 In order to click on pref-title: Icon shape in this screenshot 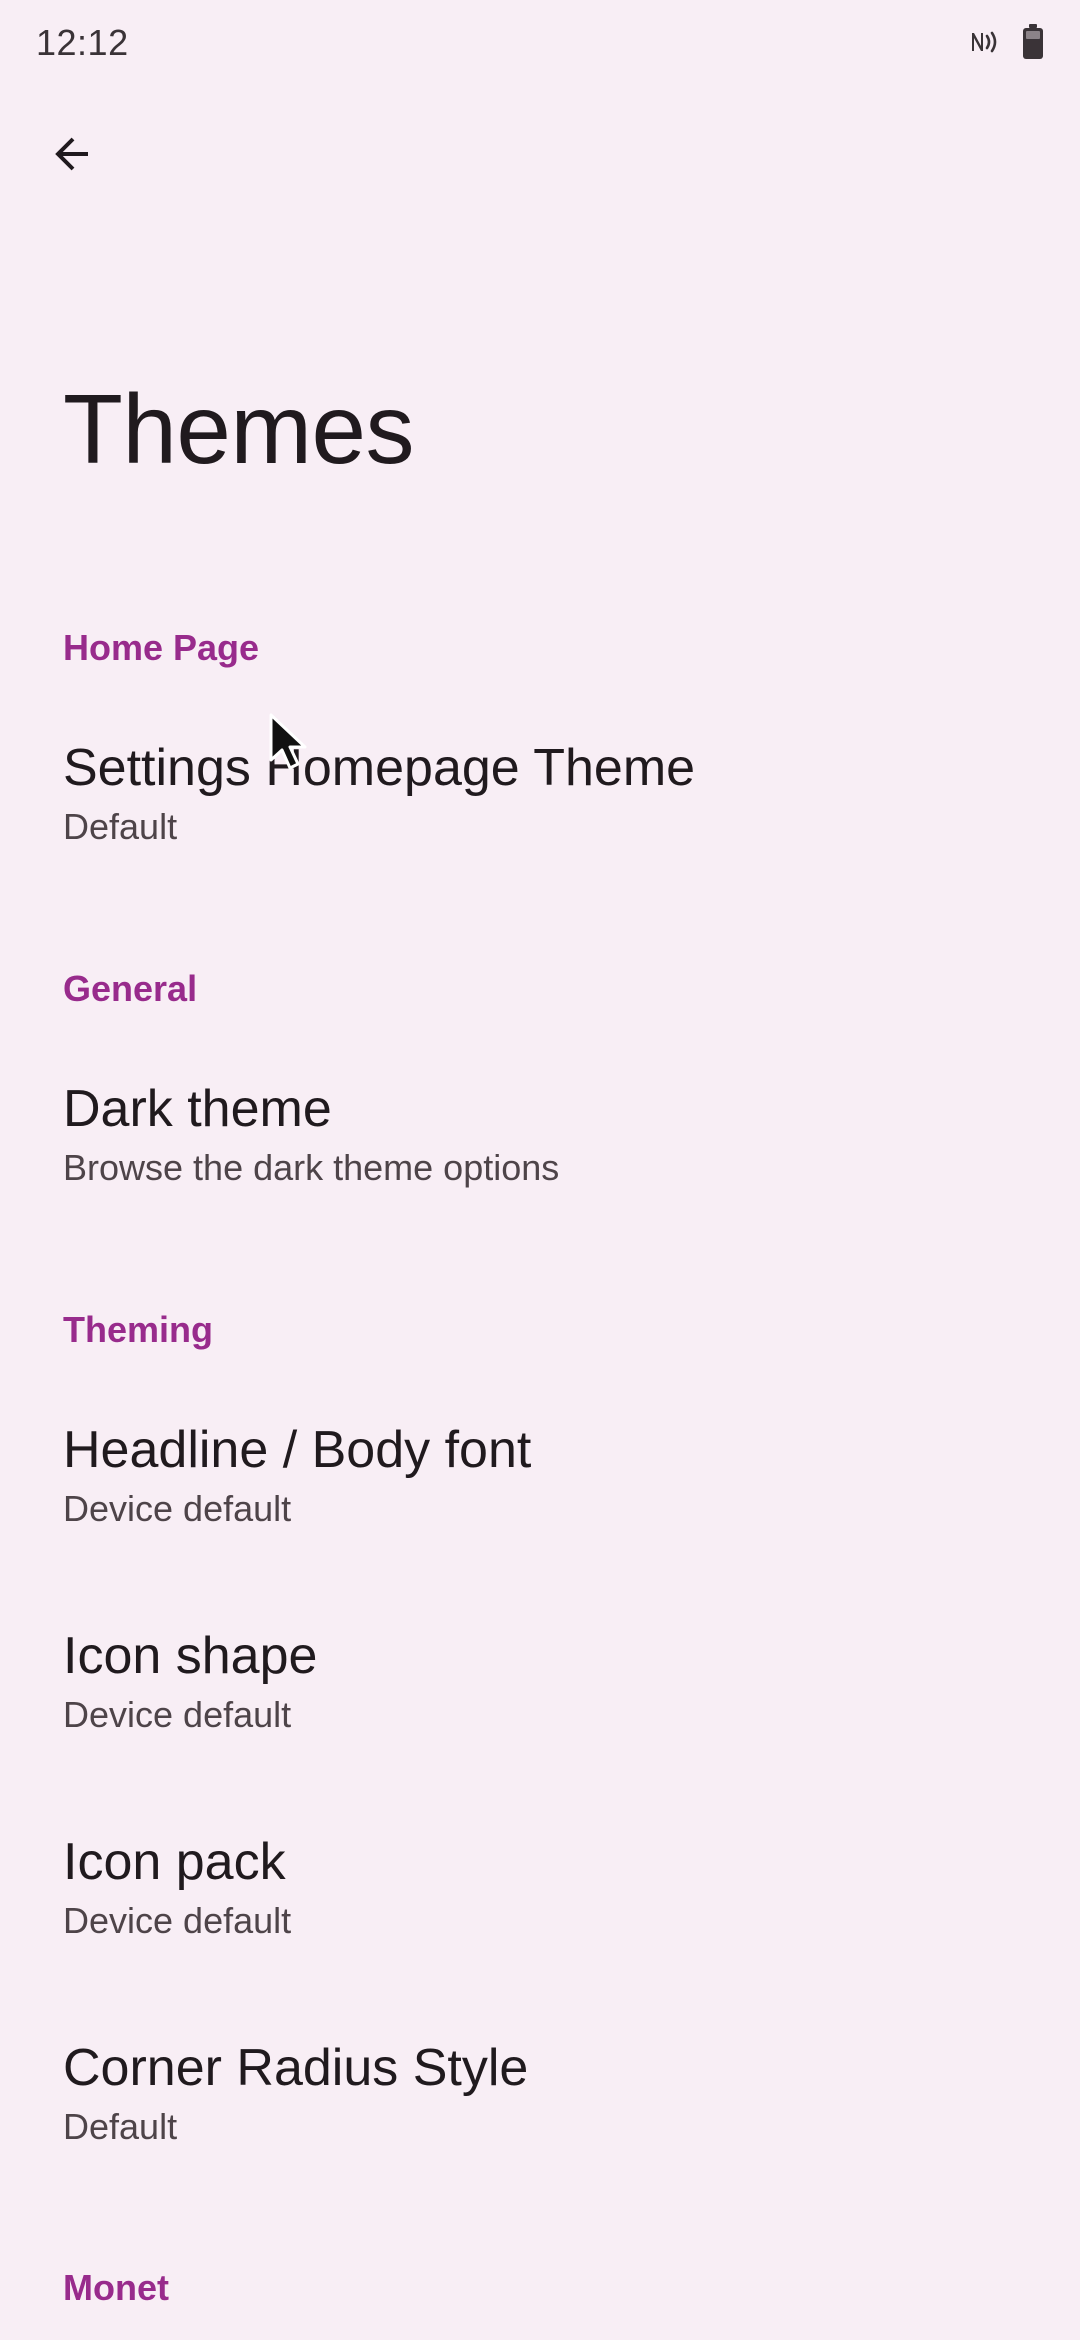, I will do `click(190, 1656)`.